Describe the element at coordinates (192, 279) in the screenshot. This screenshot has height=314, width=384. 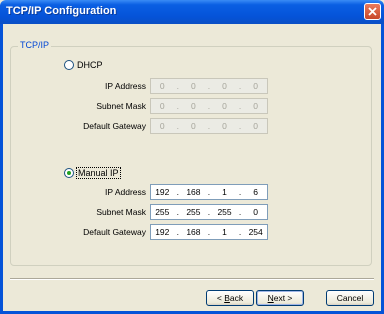
I see `footer-separator` at that location.